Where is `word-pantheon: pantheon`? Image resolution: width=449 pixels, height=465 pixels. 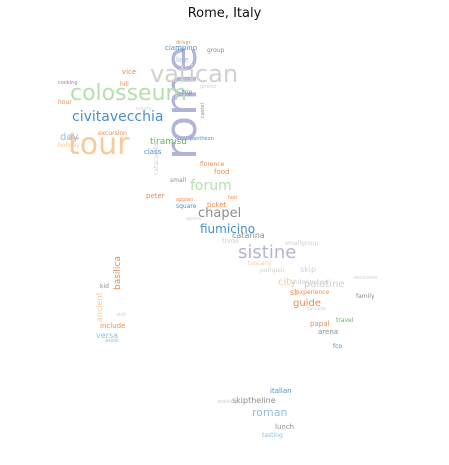 word-pantheon: pantheon is located at coordinates (202, 139).